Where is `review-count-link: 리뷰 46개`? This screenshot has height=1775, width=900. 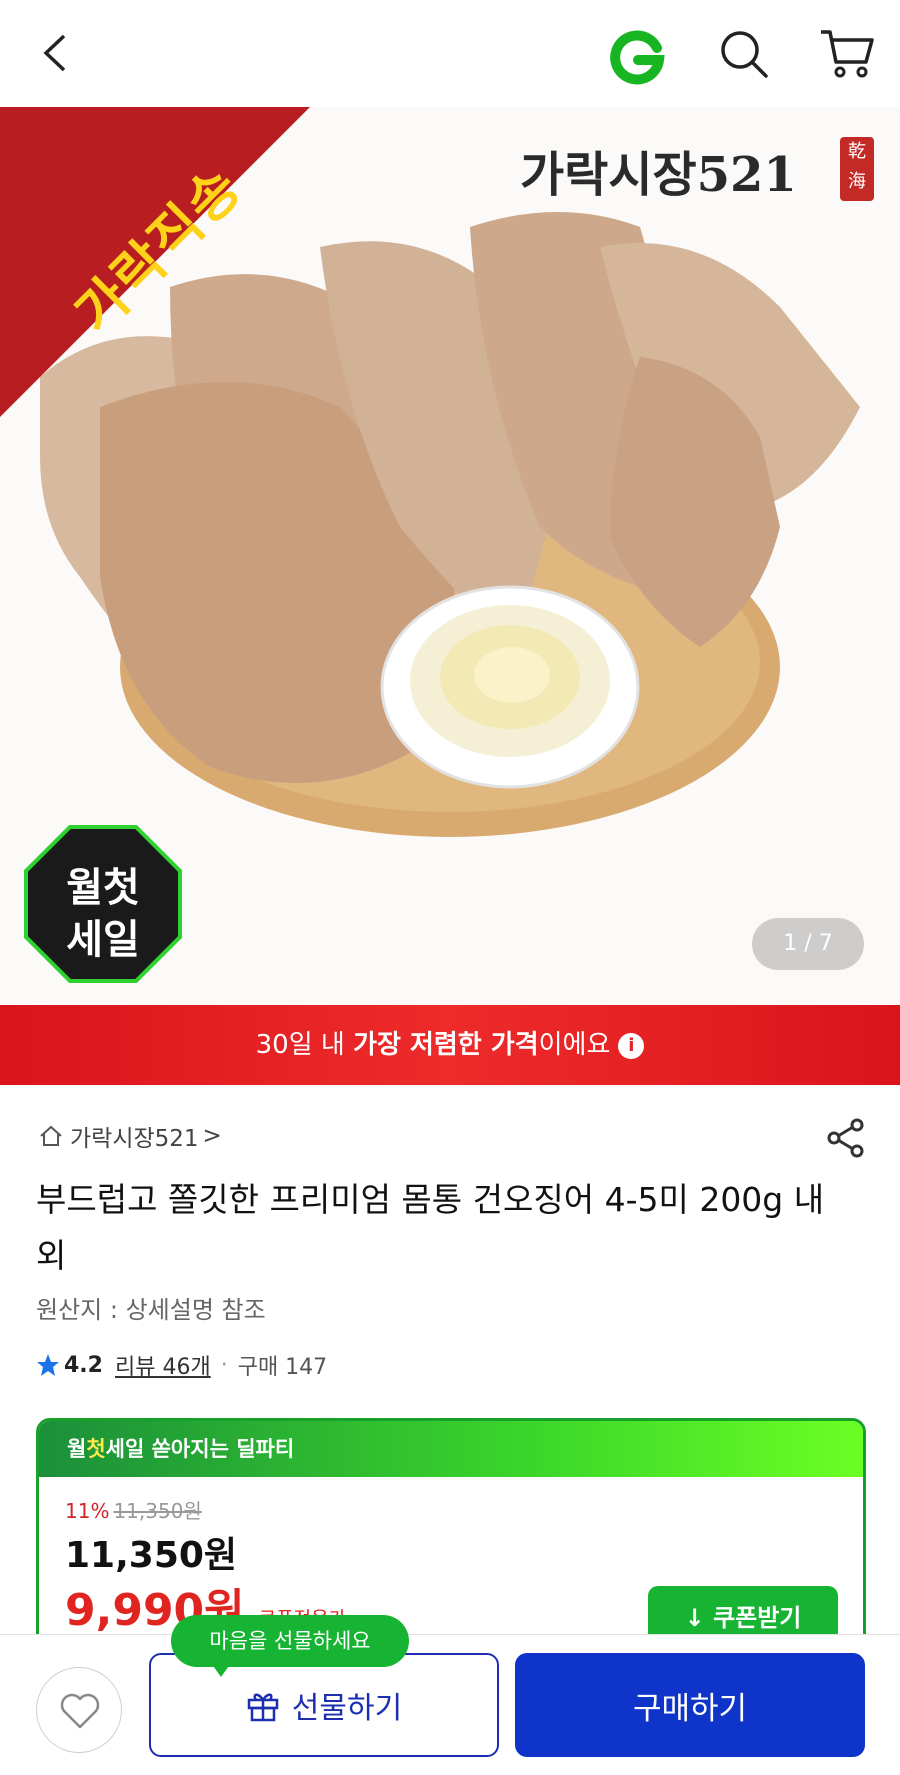
review-count-link: 리뷰 46개 is located at coordinates (163, 1365).